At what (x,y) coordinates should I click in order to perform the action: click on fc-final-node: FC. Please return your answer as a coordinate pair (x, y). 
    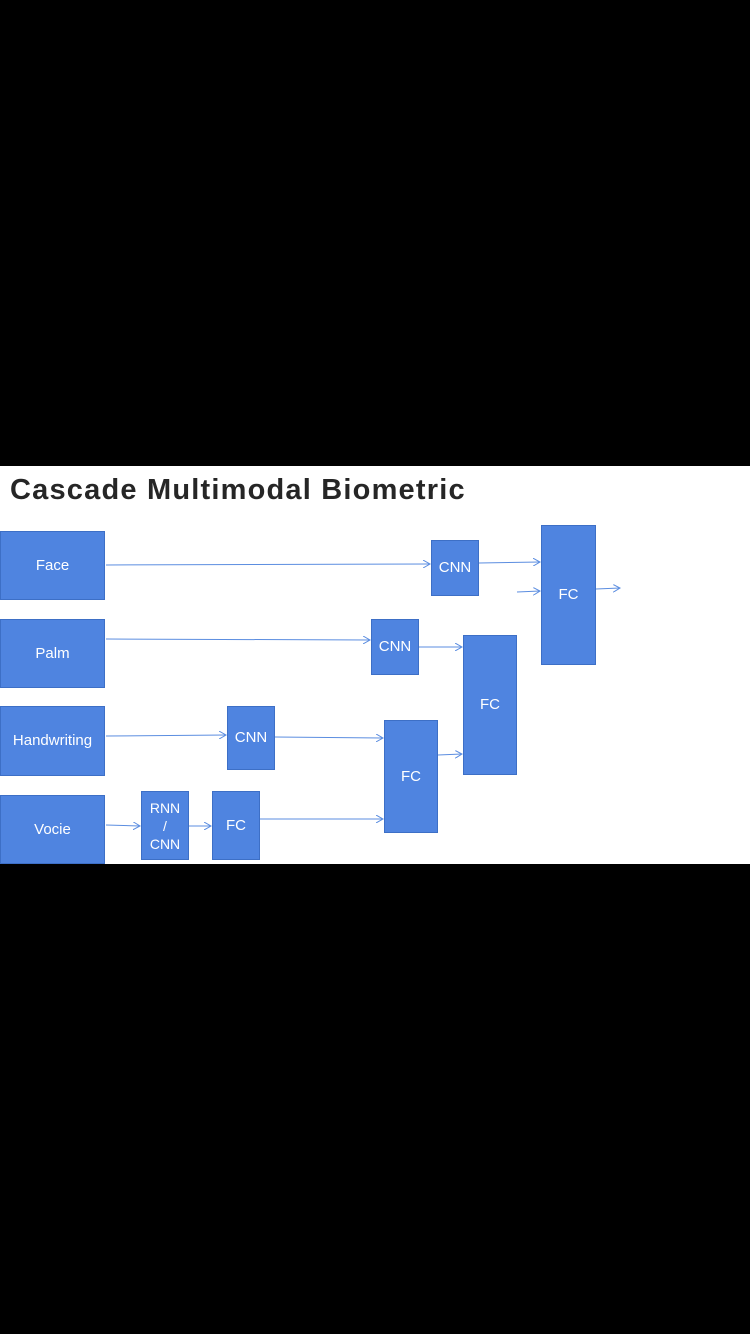
    Looking at the image, I should click on (568, 595).